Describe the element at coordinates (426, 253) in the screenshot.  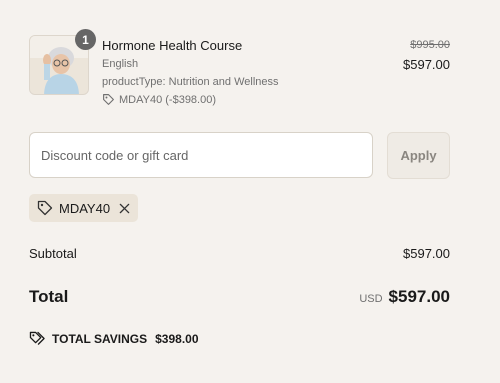
I see `subtotal-value: $597.00` at that location.